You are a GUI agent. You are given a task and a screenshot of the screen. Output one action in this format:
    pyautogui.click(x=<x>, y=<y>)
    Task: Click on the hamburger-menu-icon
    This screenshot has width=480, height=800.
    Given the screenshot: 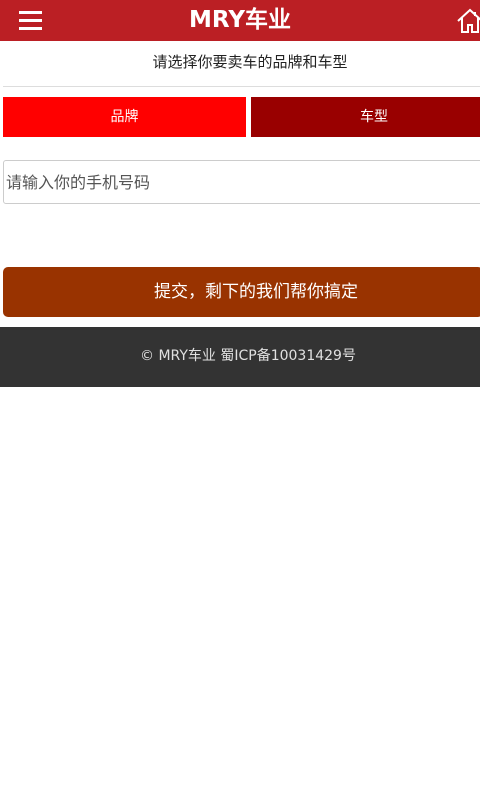 What is the action you would take?
    pyautogui.click(x=31, y=21)
    